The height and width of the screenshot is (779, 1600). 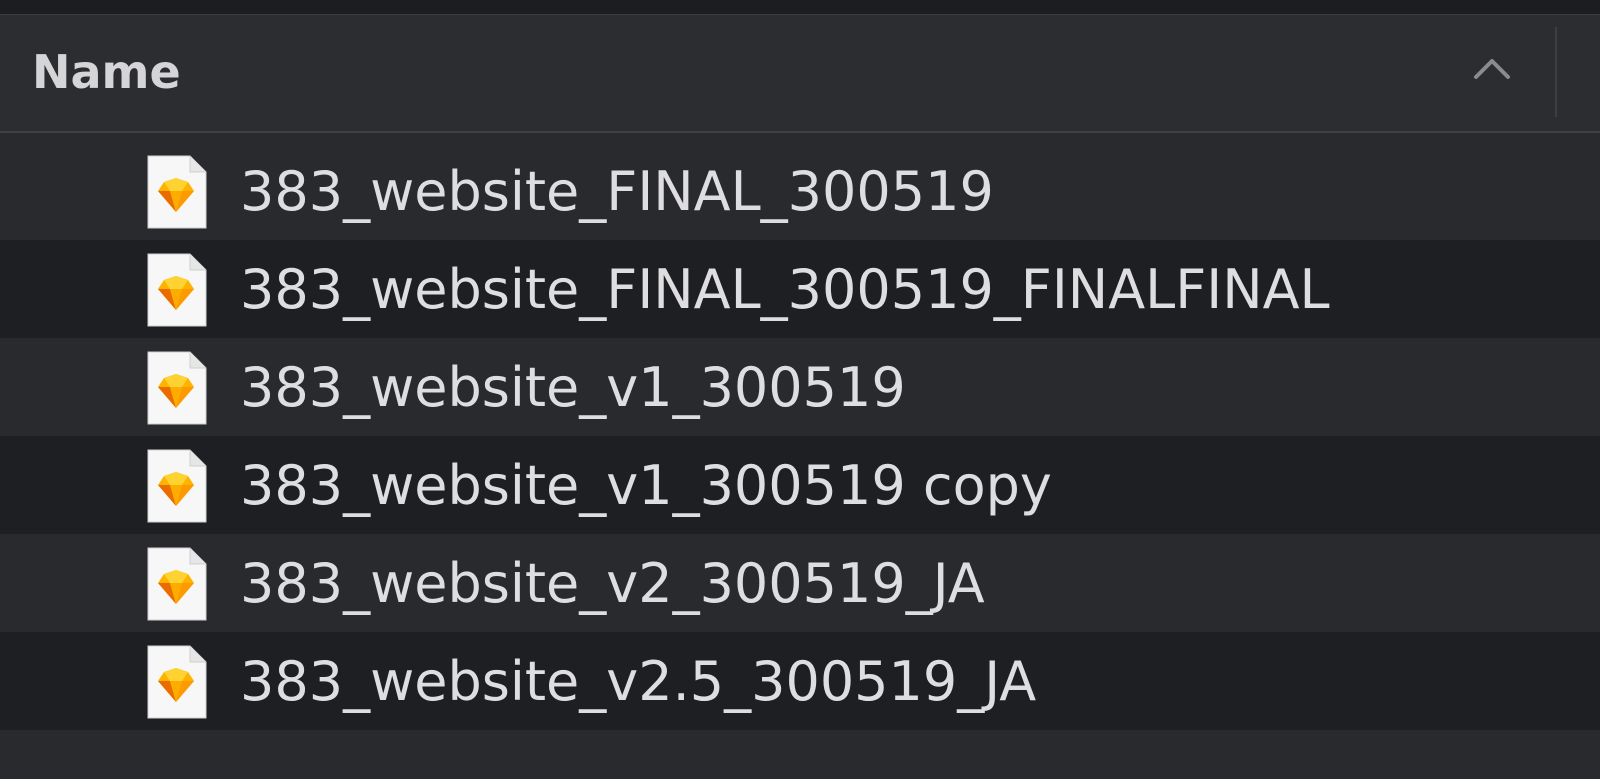 I want to click on file-name: 383_website_v1_300519 copy, so click(x=646, y=485).